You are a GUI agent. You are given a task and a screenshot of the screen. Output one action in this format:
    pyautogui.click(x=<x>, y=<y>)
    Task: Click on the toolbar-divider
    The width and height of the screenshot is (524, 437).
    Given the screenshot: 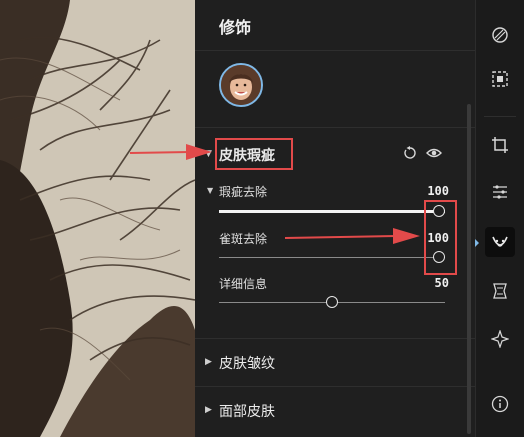 What is the action you would take?
    pyautogui.click(x=500, y=116)
    